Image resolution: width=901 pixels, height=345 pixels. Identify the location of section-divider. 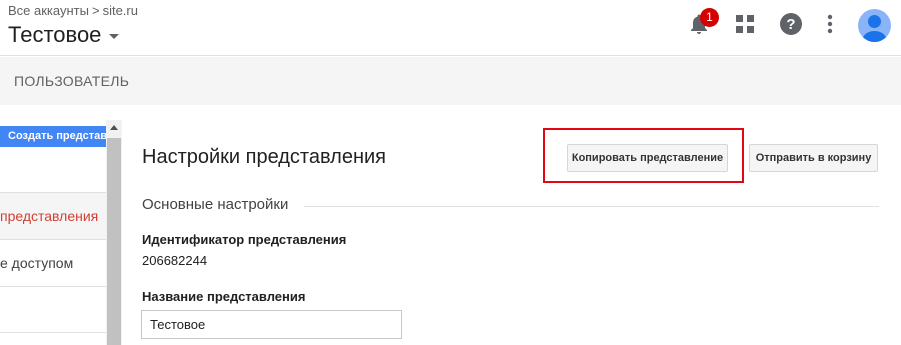
(591, 206).